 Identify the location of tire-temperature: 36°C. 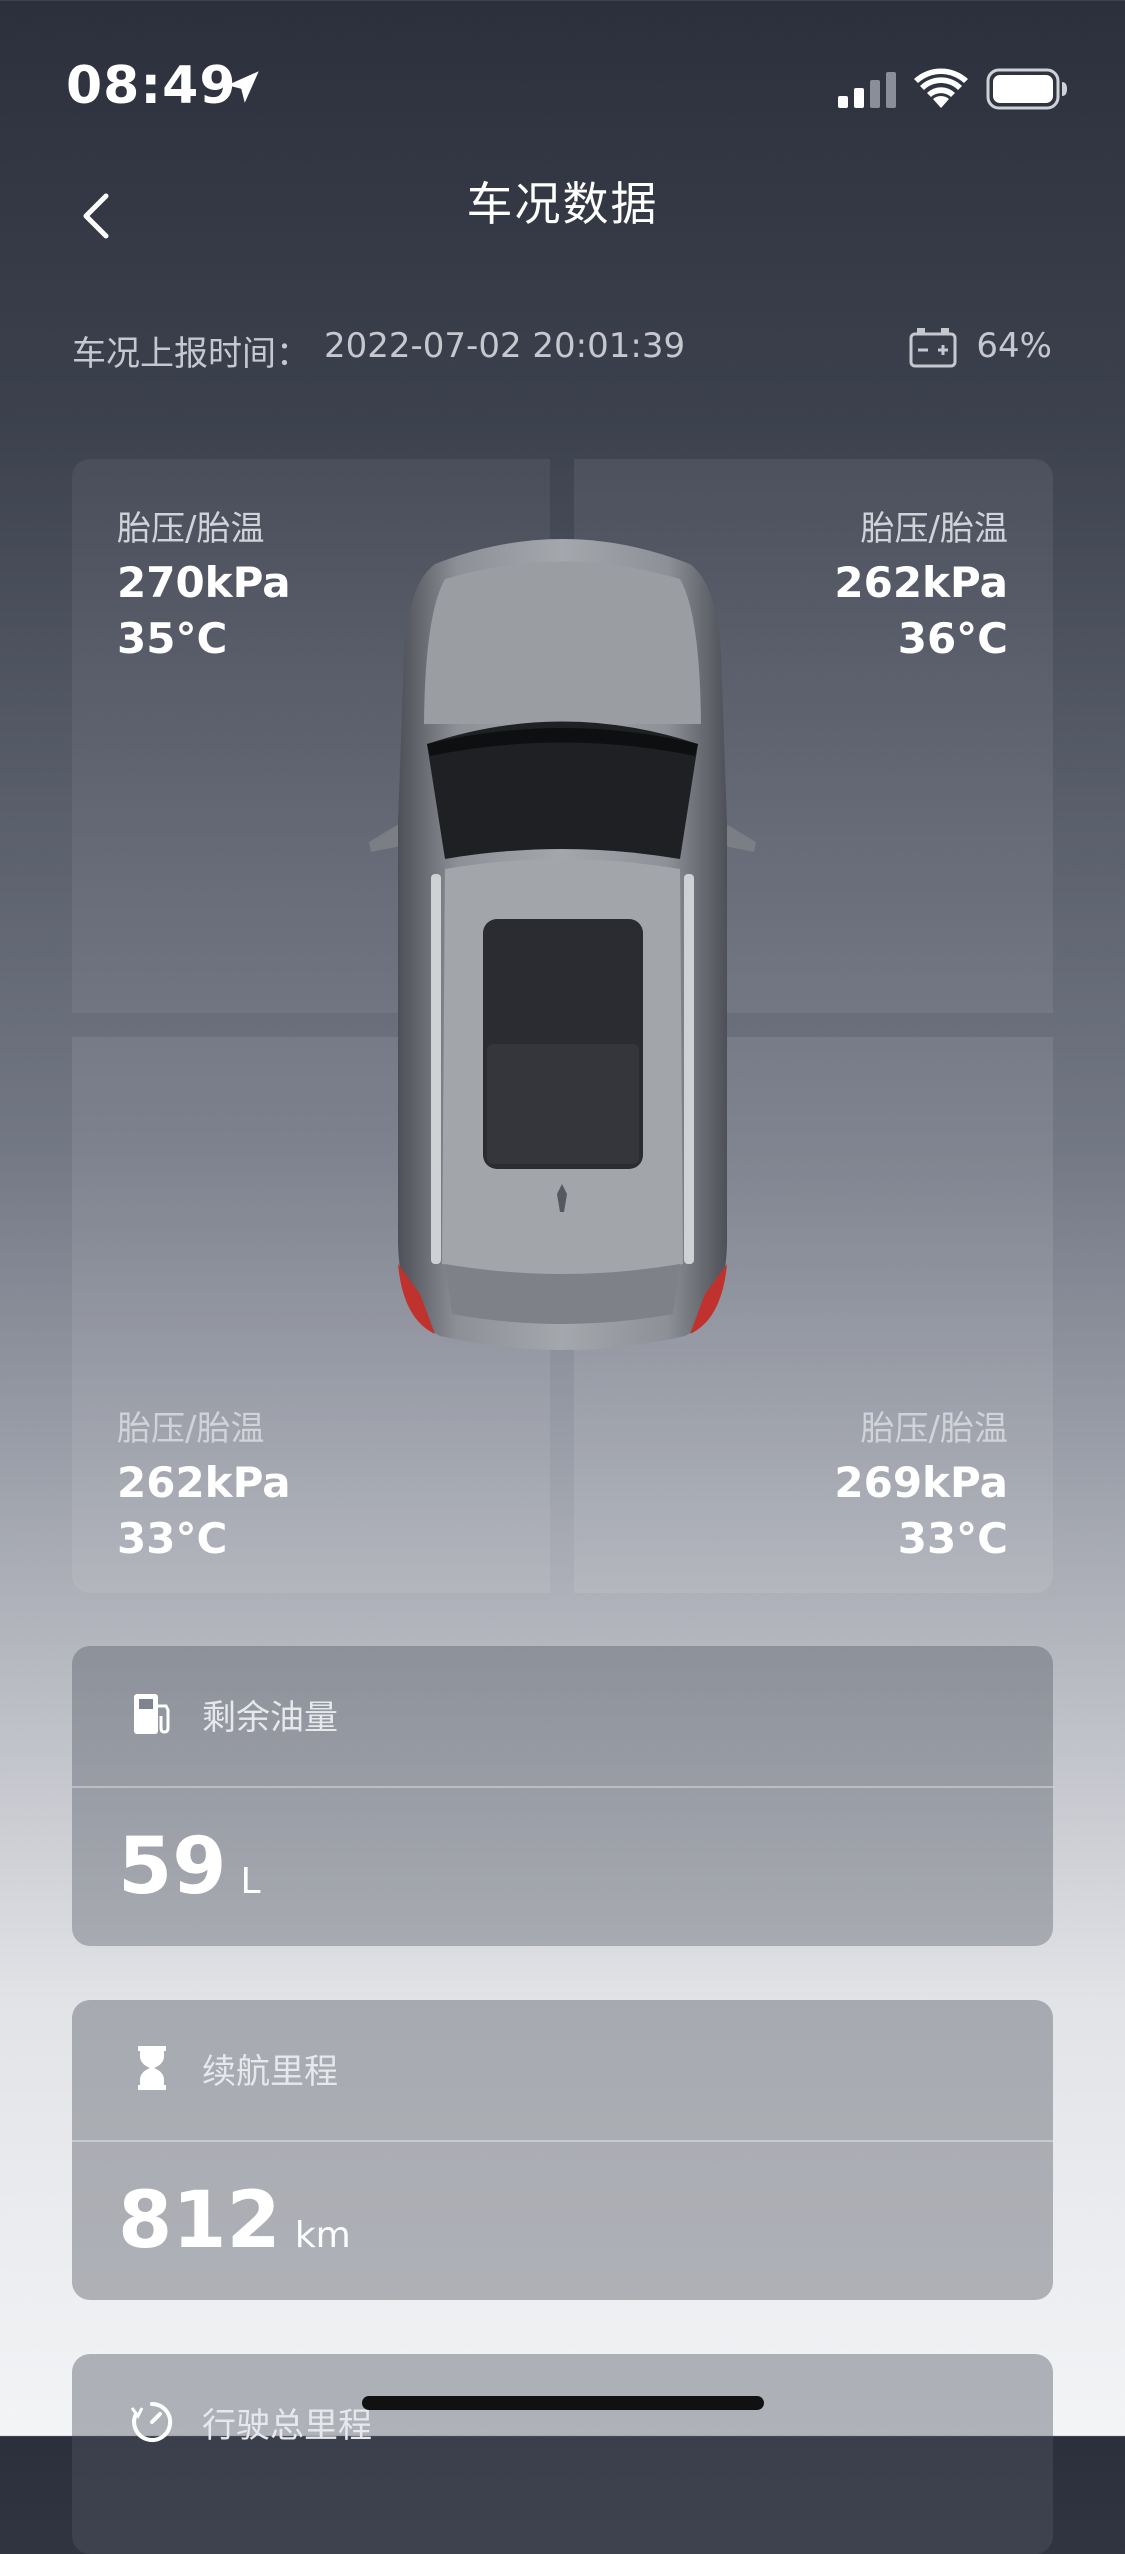
(952, 638).